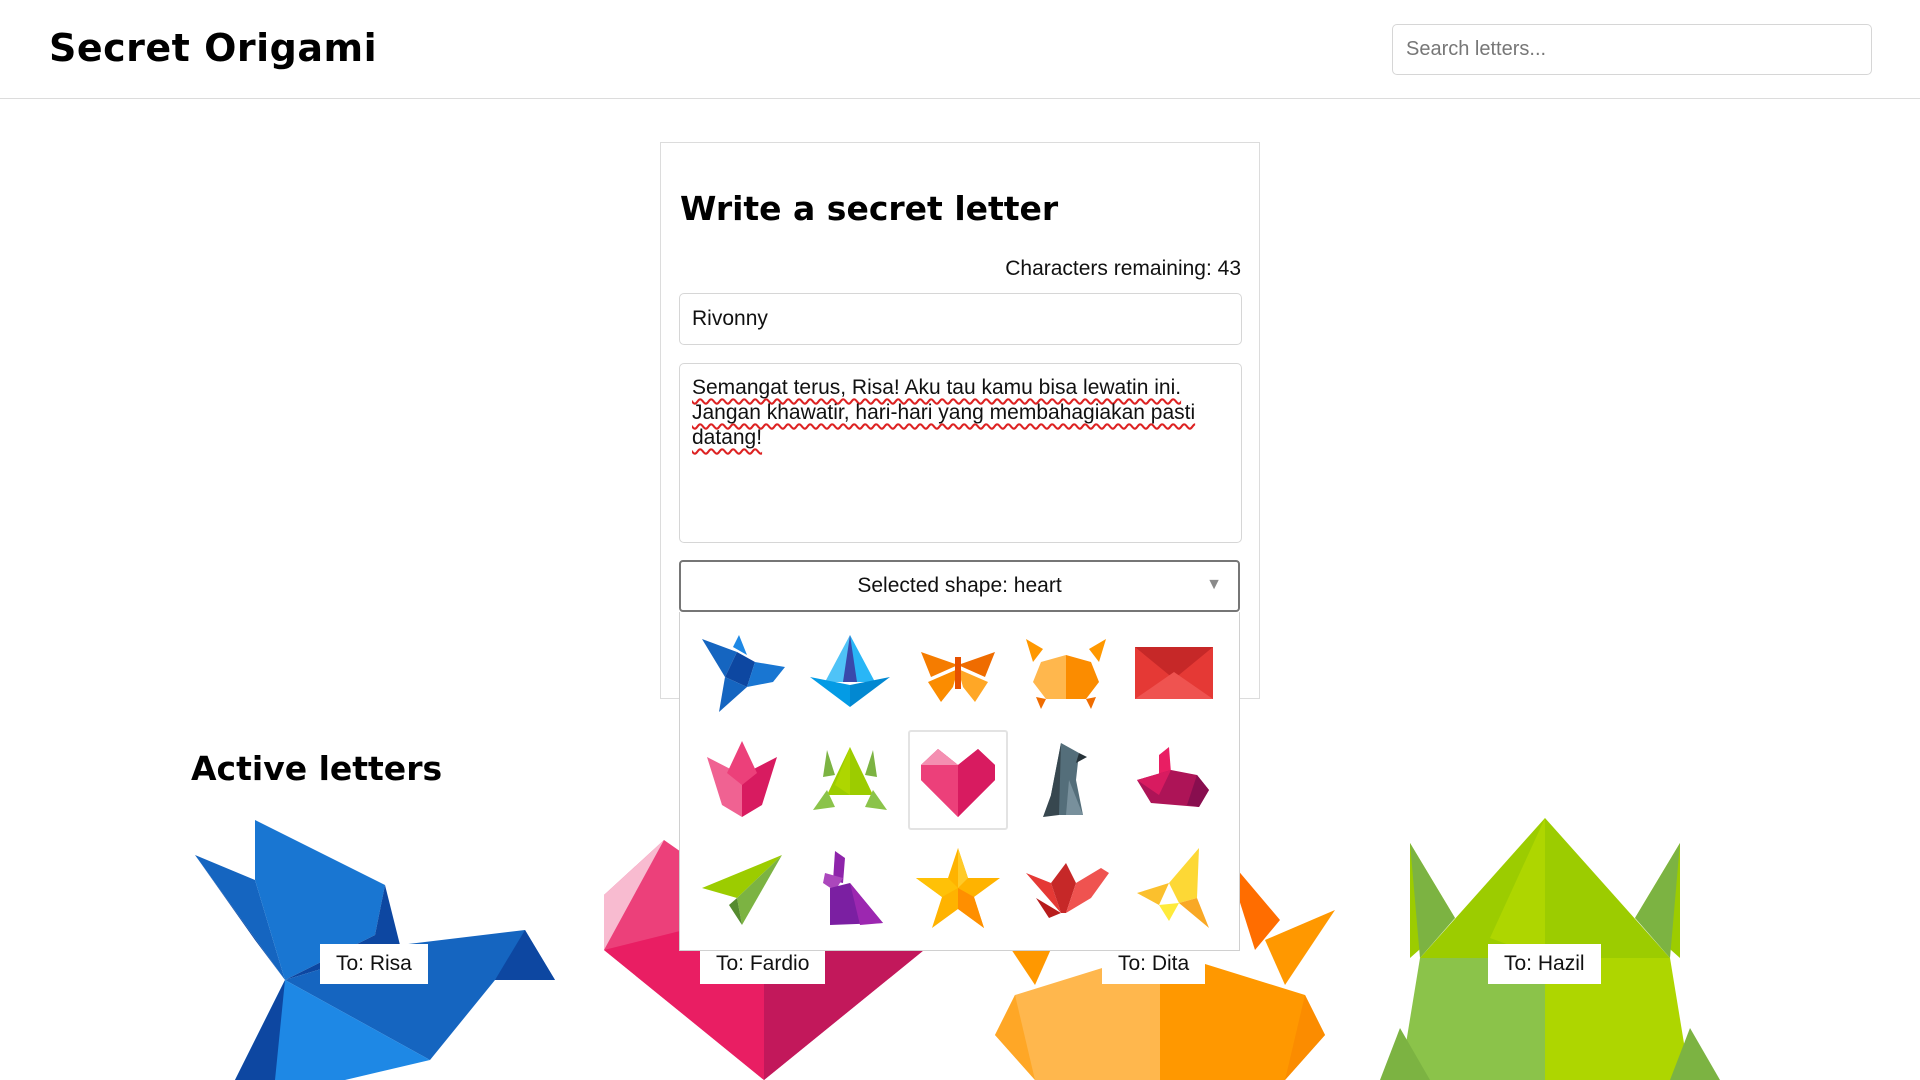 The width and height of the screenshot is (1920, 1080). Describe the element at coordinates (958, 677) in the screenshot. I see `butterfly-icon` at that location.